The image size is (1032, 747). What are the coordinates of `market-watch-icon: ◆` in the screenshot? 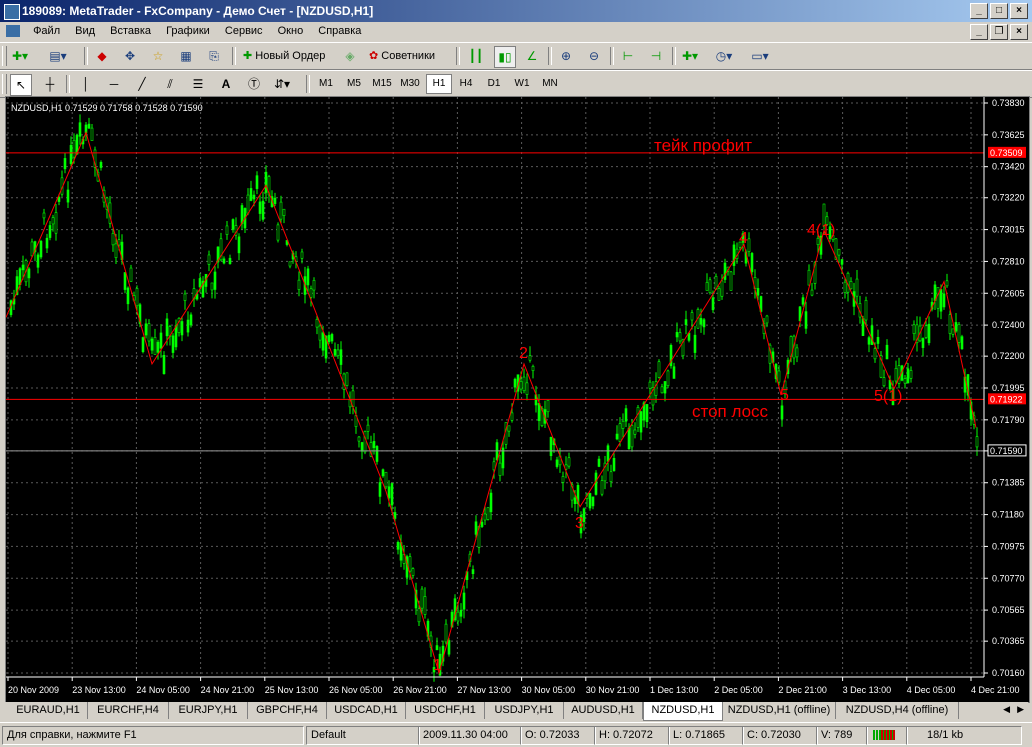 It's located at (102, 56).